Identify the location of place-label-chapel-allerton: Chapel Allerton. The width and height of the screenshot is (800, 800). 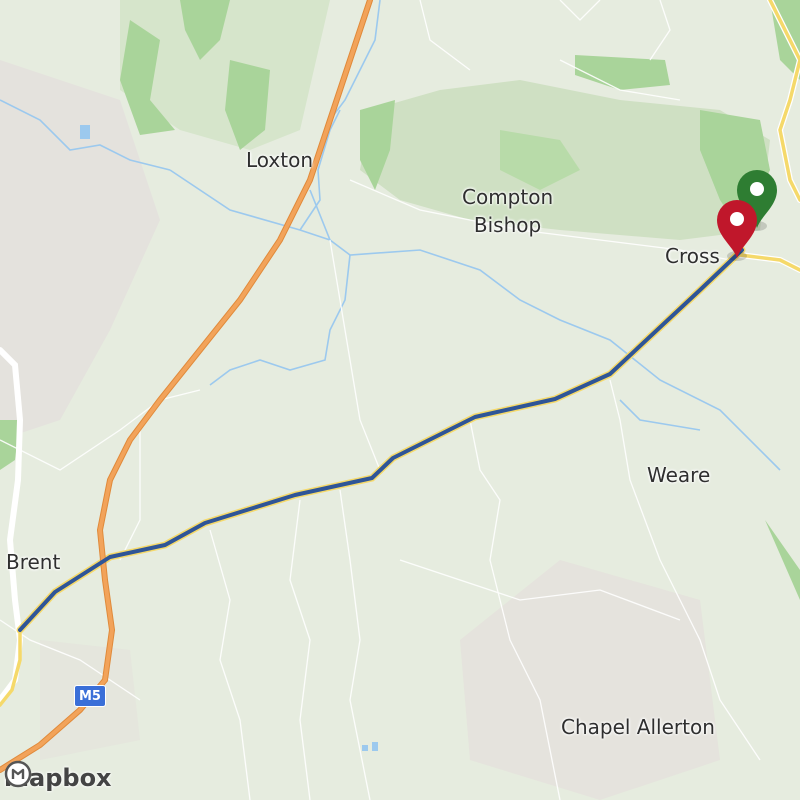
(638, 727).